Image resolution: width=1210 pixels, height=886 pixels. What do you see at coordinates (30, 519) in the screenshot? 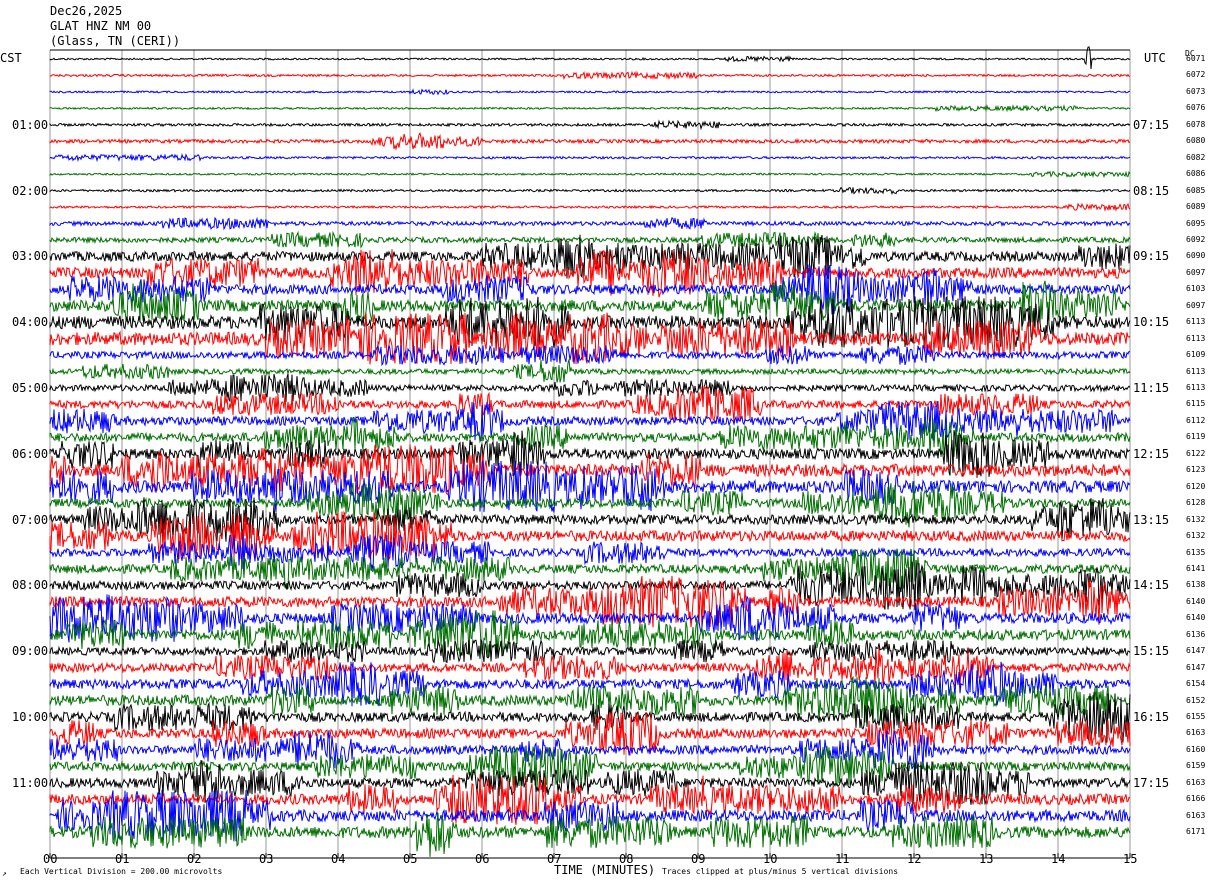
I see `left-time-label: 07:00` at bounding box center [30, 519].